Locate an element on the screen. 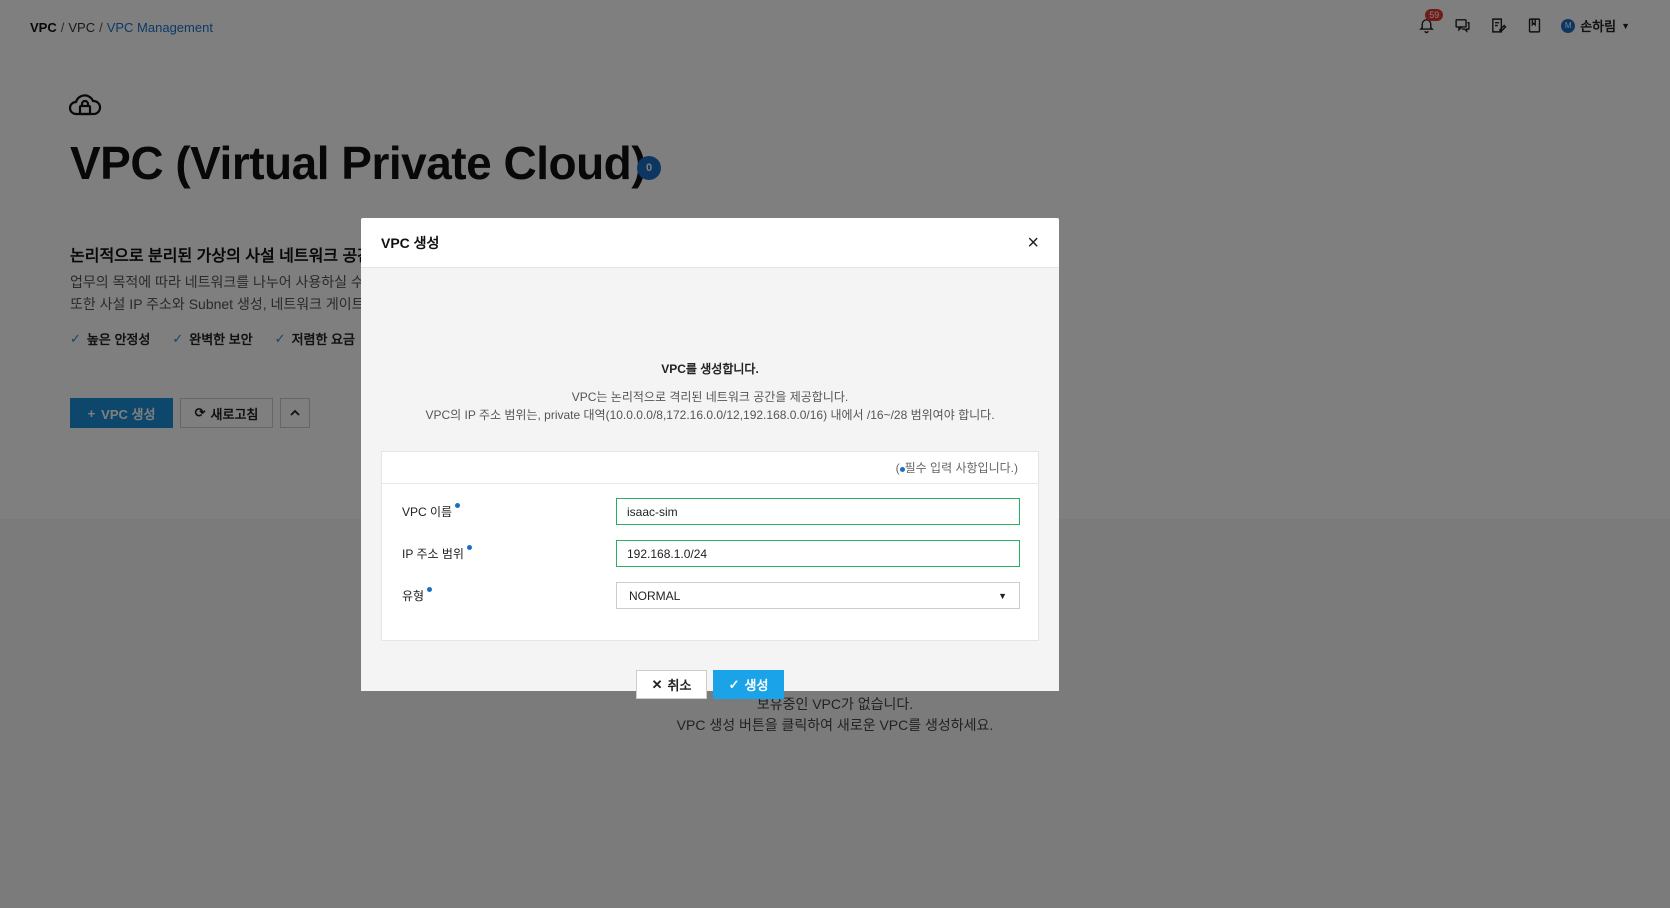 The image size is (1670, 908). type-select-value: NORMAL is located at coordinates (655, 595).